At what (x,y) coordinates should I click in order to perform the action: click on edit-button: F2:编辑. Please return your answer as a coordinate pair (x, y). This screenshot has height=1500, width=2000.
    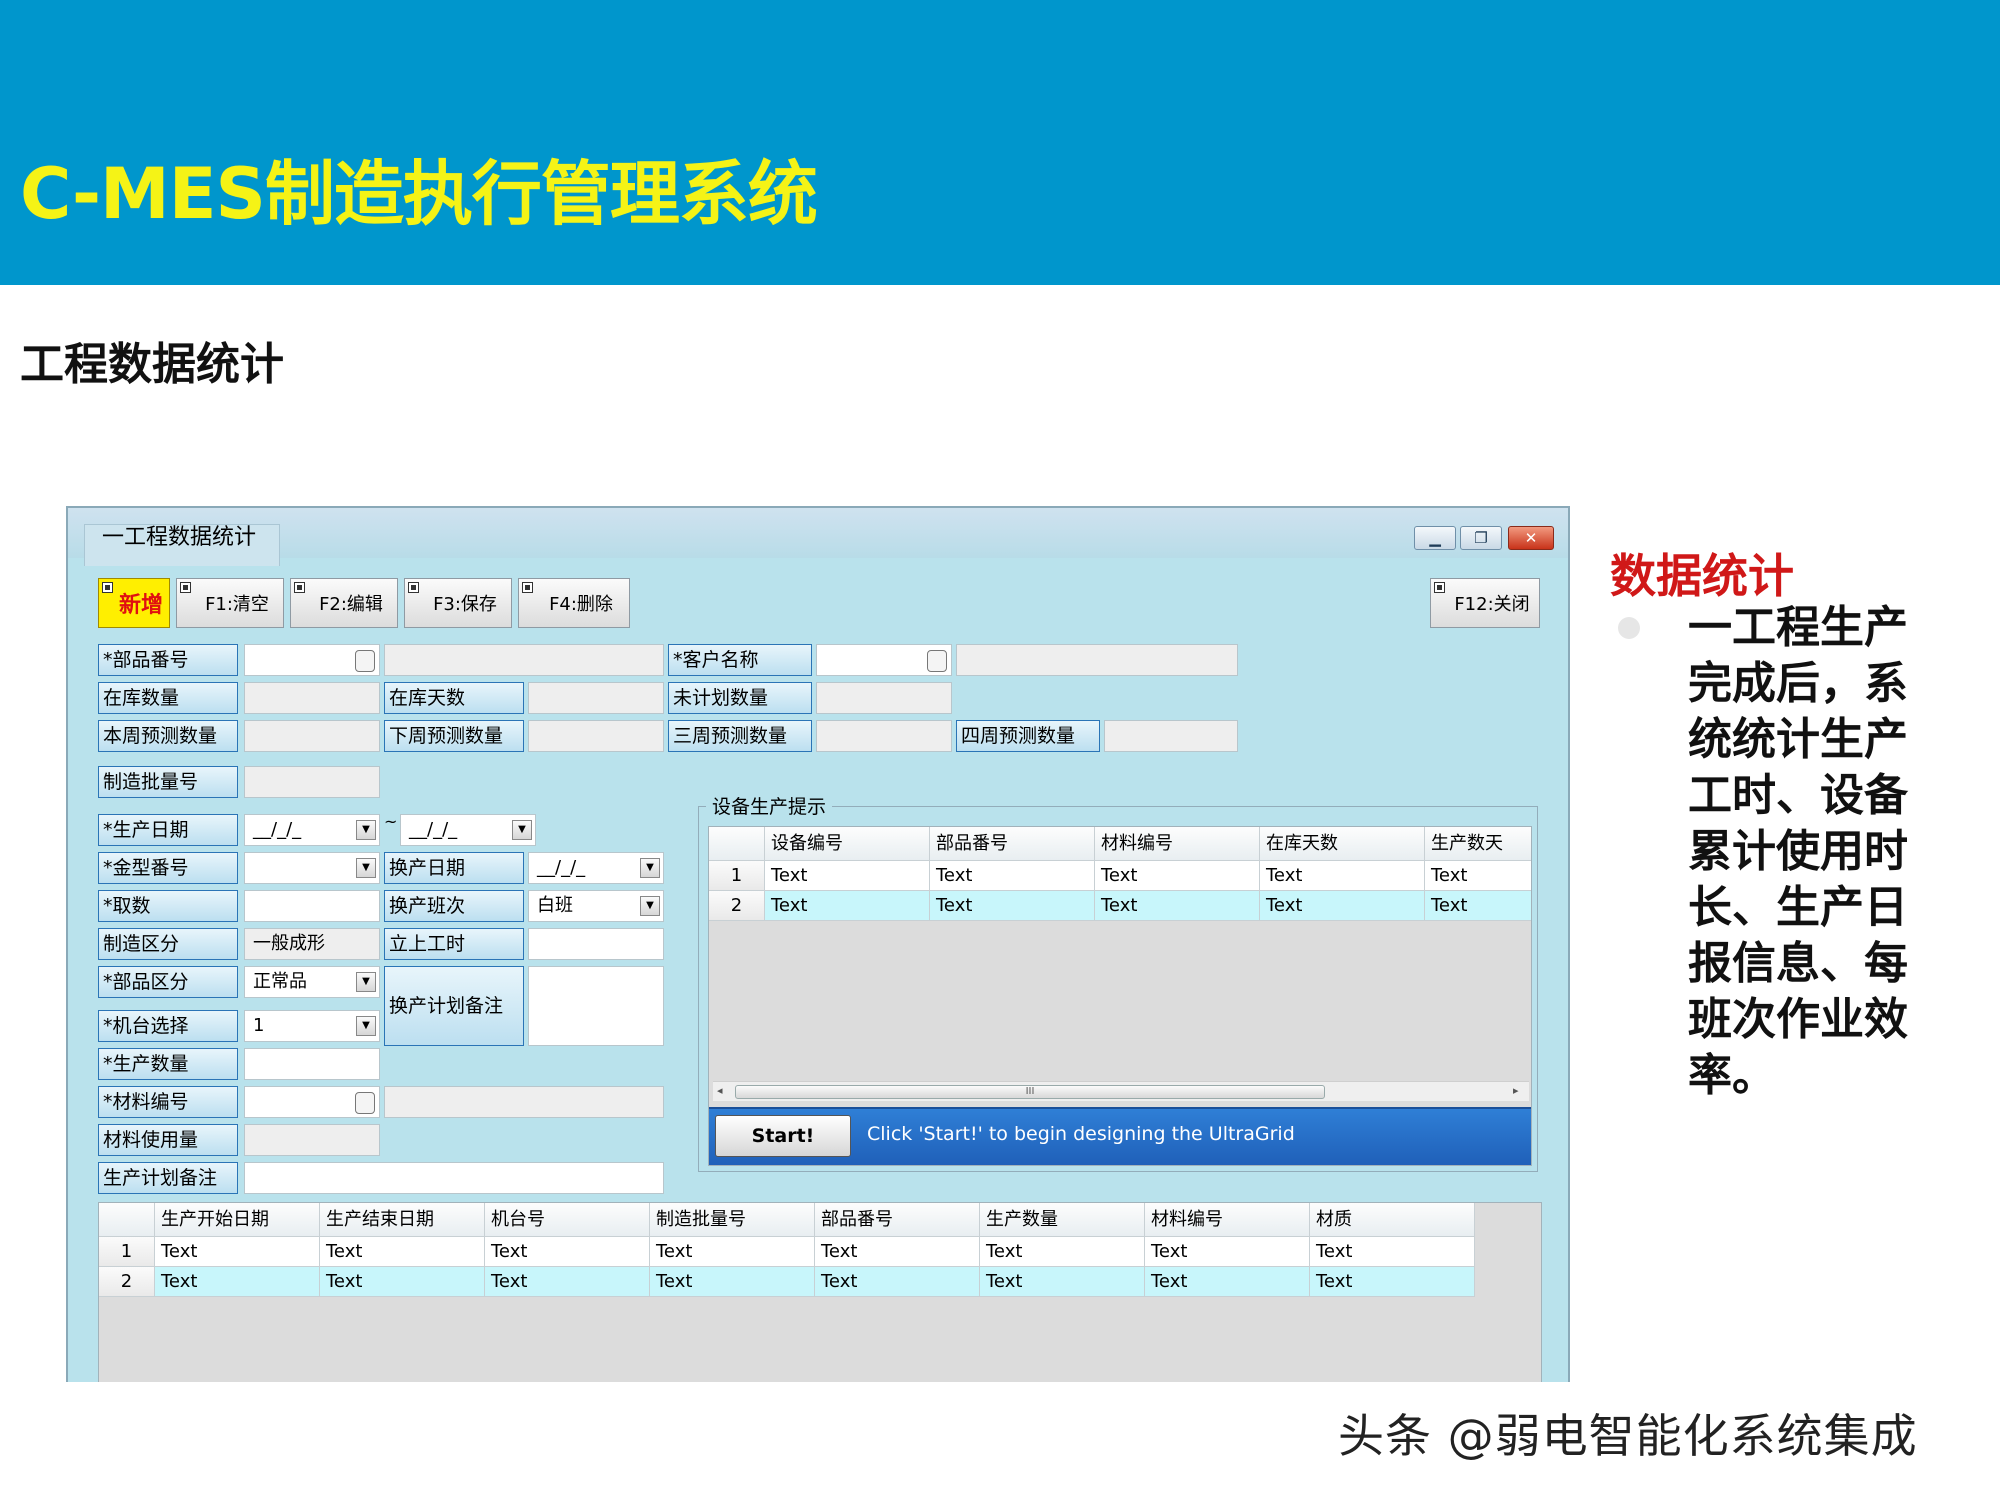
    Looking at the image, I should click on (344, 603).